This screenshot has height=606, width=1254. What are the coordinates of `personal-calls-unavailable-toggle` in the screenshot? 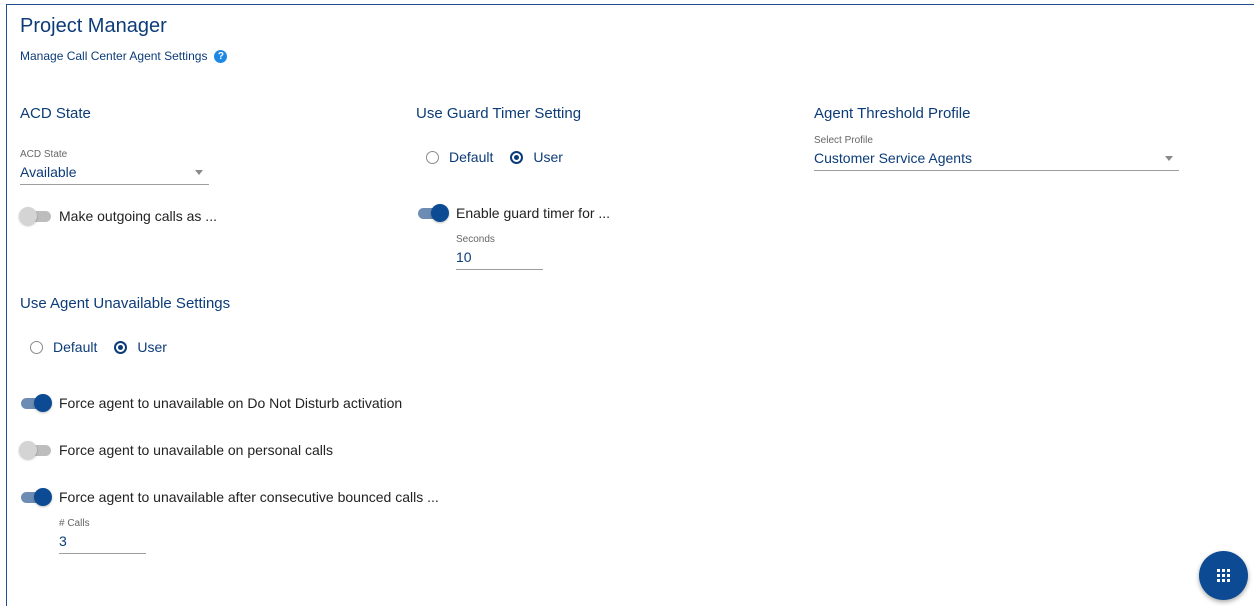 It's located at (35, 450).